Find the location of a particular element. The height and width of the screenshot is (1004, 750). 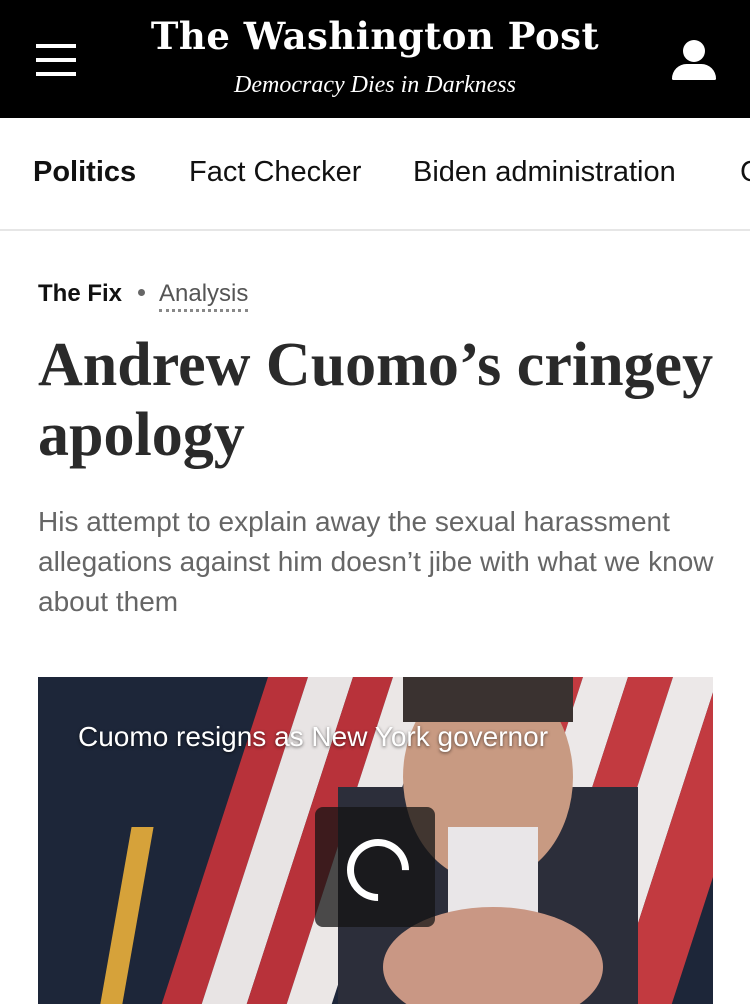

section-label: The Fix is located at coordinates (80, 293).